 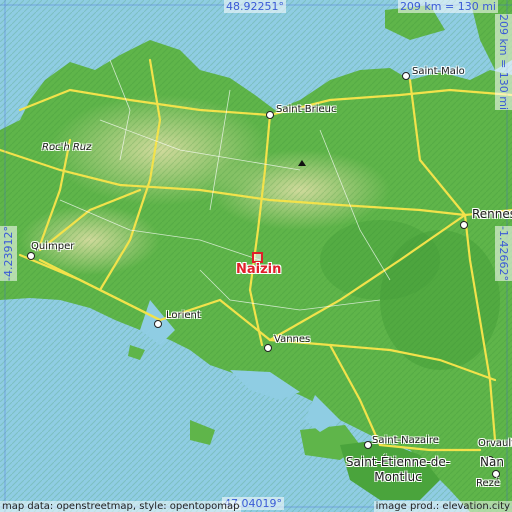 I want to click on city-label-saint-nazaire: Saint-Nazaire, so click(x=405, y=440).